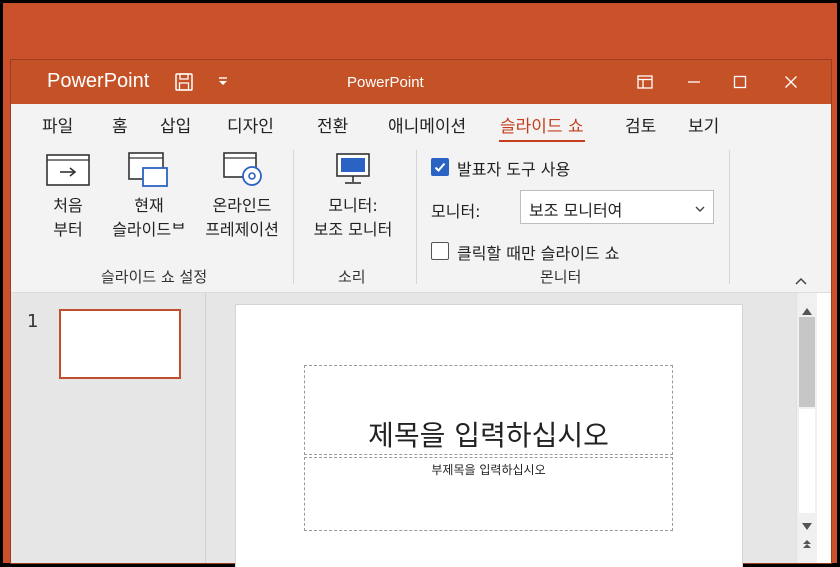  I want to click on tab-insert: 삽입, so click(175, 124).